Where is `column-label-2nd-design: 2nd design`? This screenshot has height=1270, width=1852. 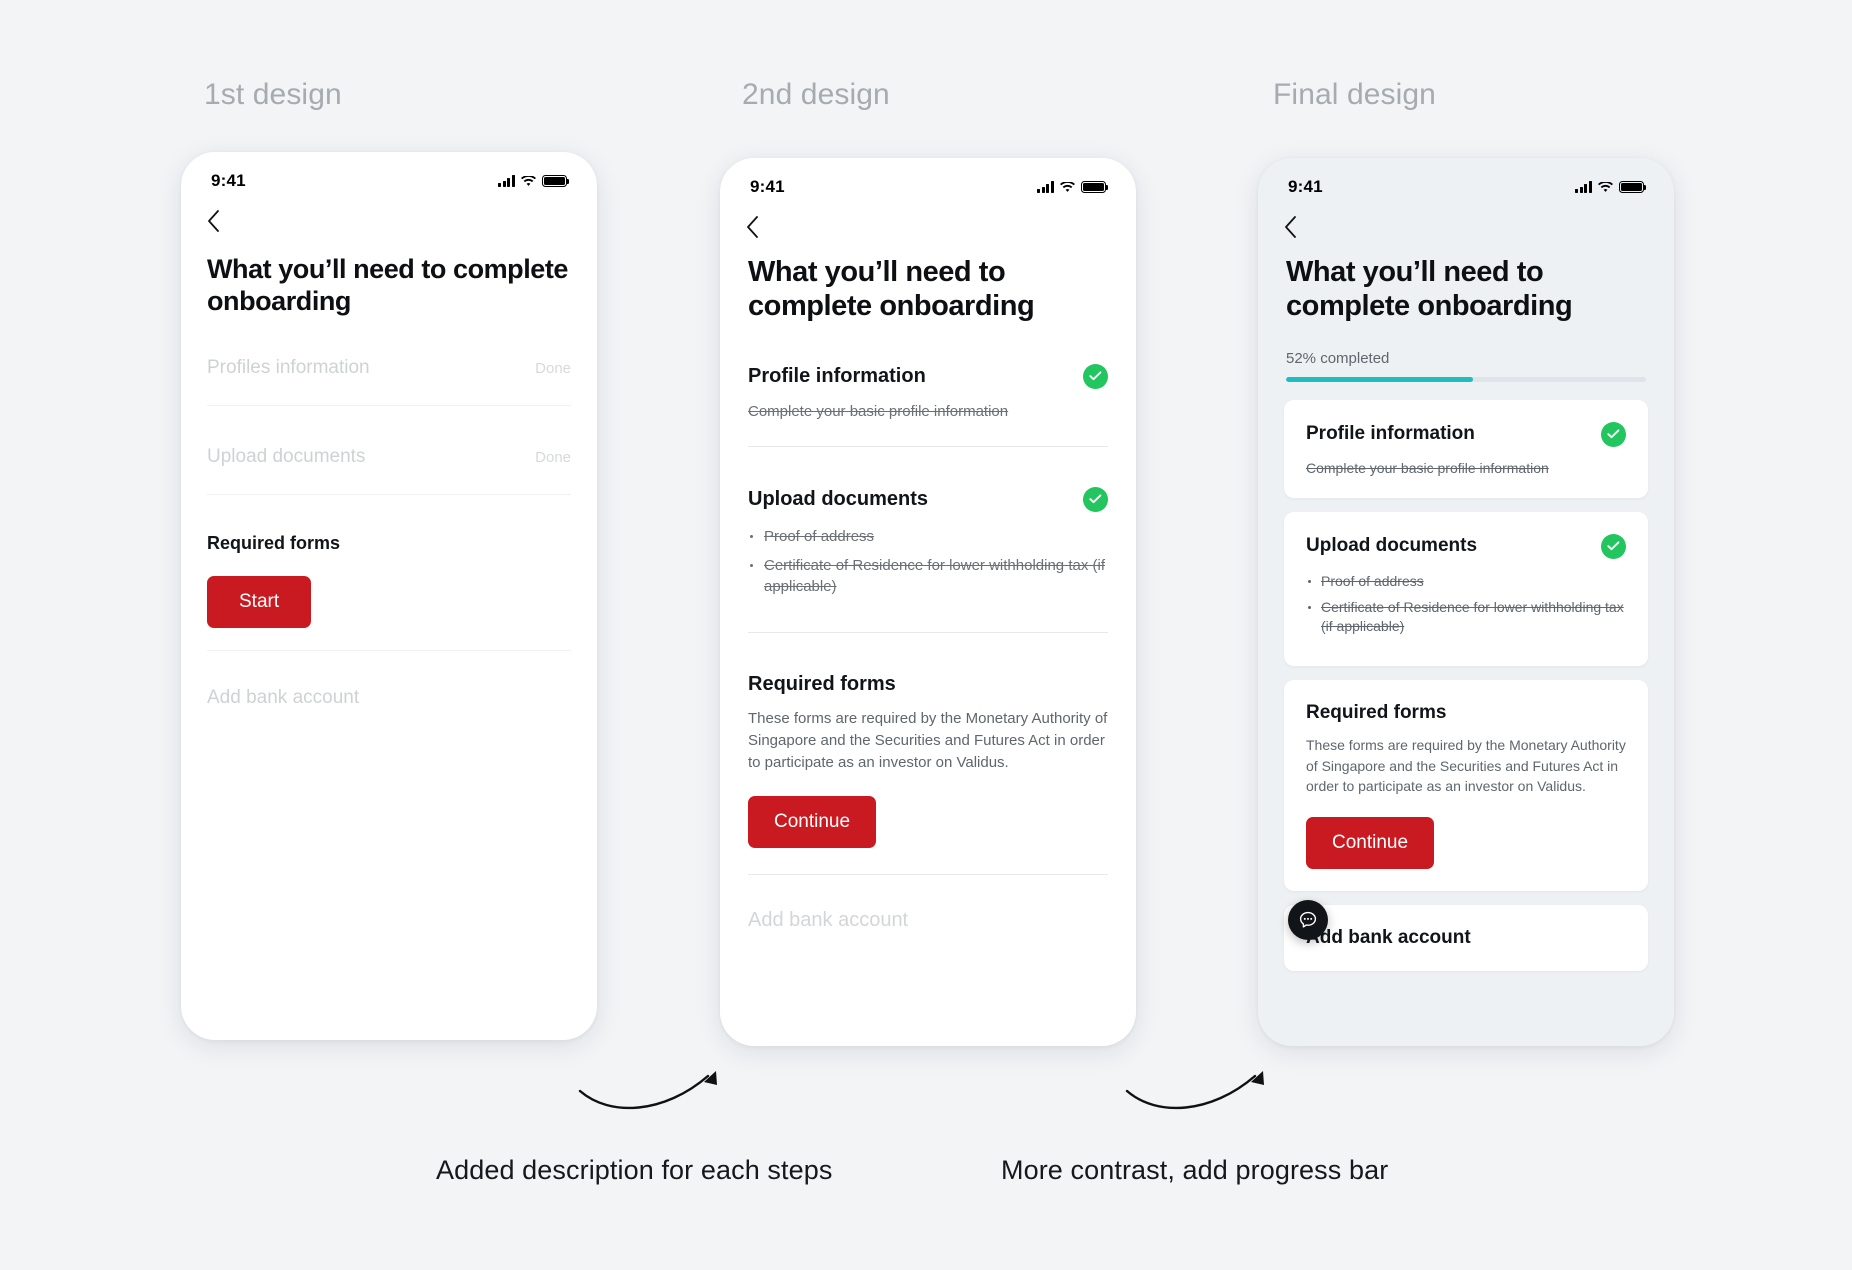 column-label-2nd-design: 2nd design is located at coordinates (816, 94).